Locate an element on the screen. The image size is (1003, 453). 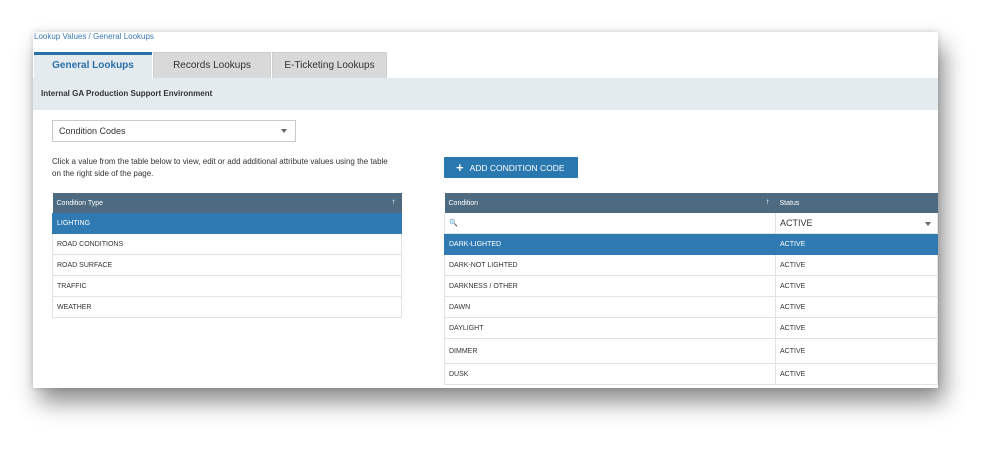
condition-type-cell: WEATHER is located at coordinates (227, 307).